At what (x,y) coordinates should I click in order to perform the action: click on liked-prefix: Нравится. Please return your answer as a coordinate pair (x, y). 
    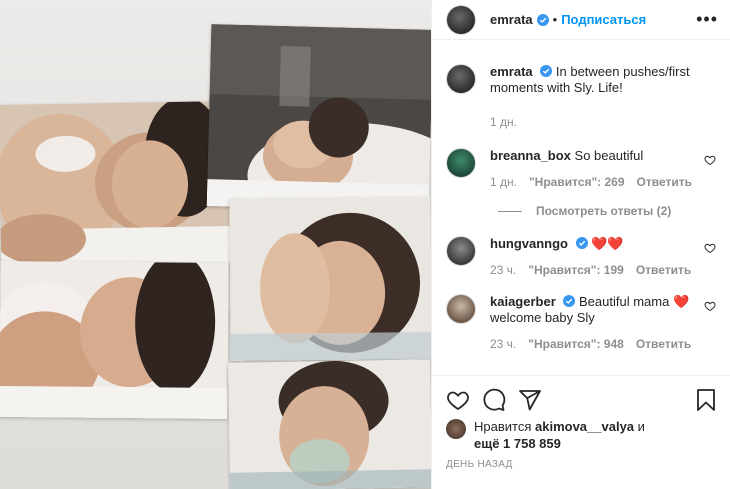
    Looking at the image, I should click on (503, 426).